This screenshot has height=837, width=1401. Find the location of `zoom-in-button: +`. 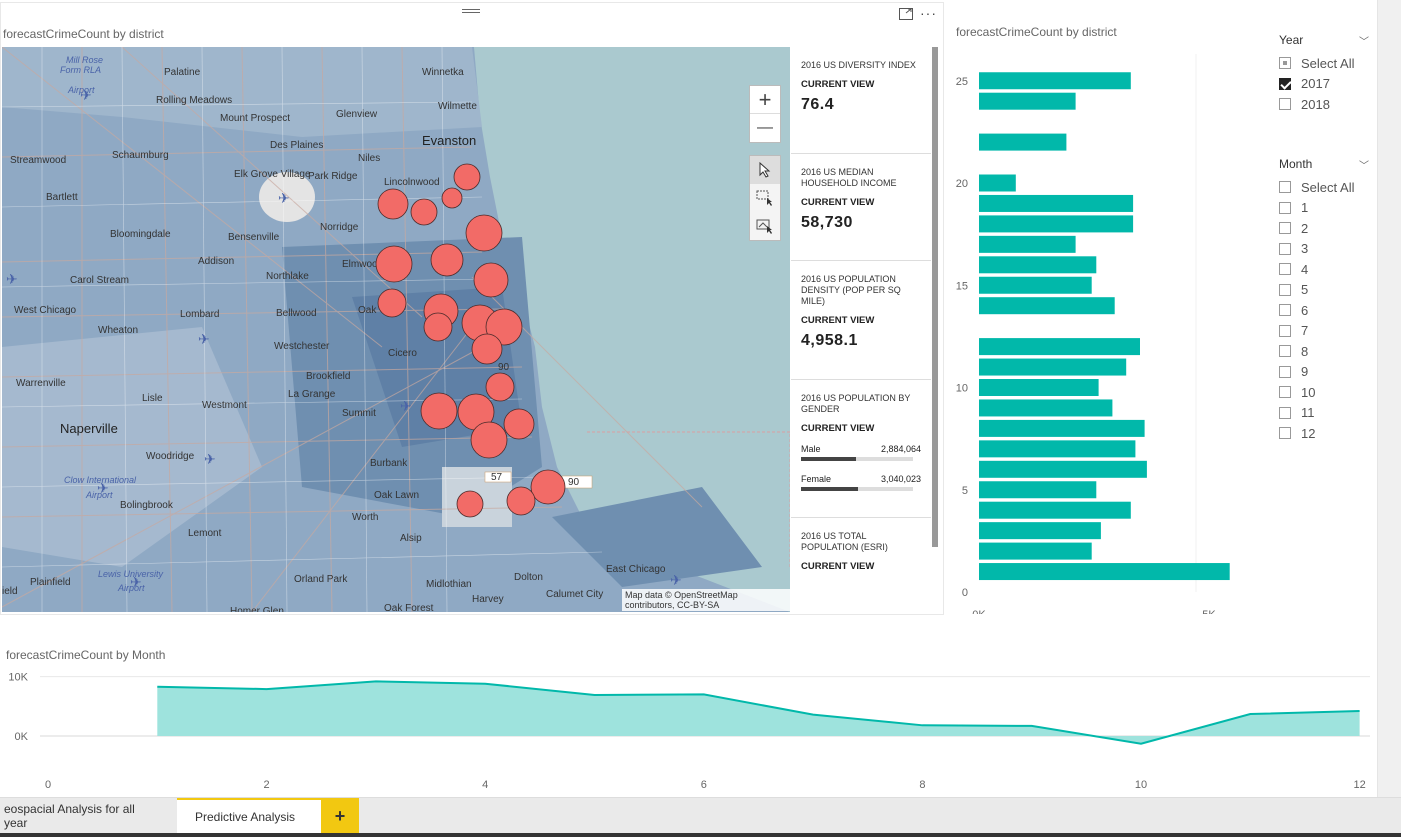

zoom-in-button: + is located at coordinates (765, 100).